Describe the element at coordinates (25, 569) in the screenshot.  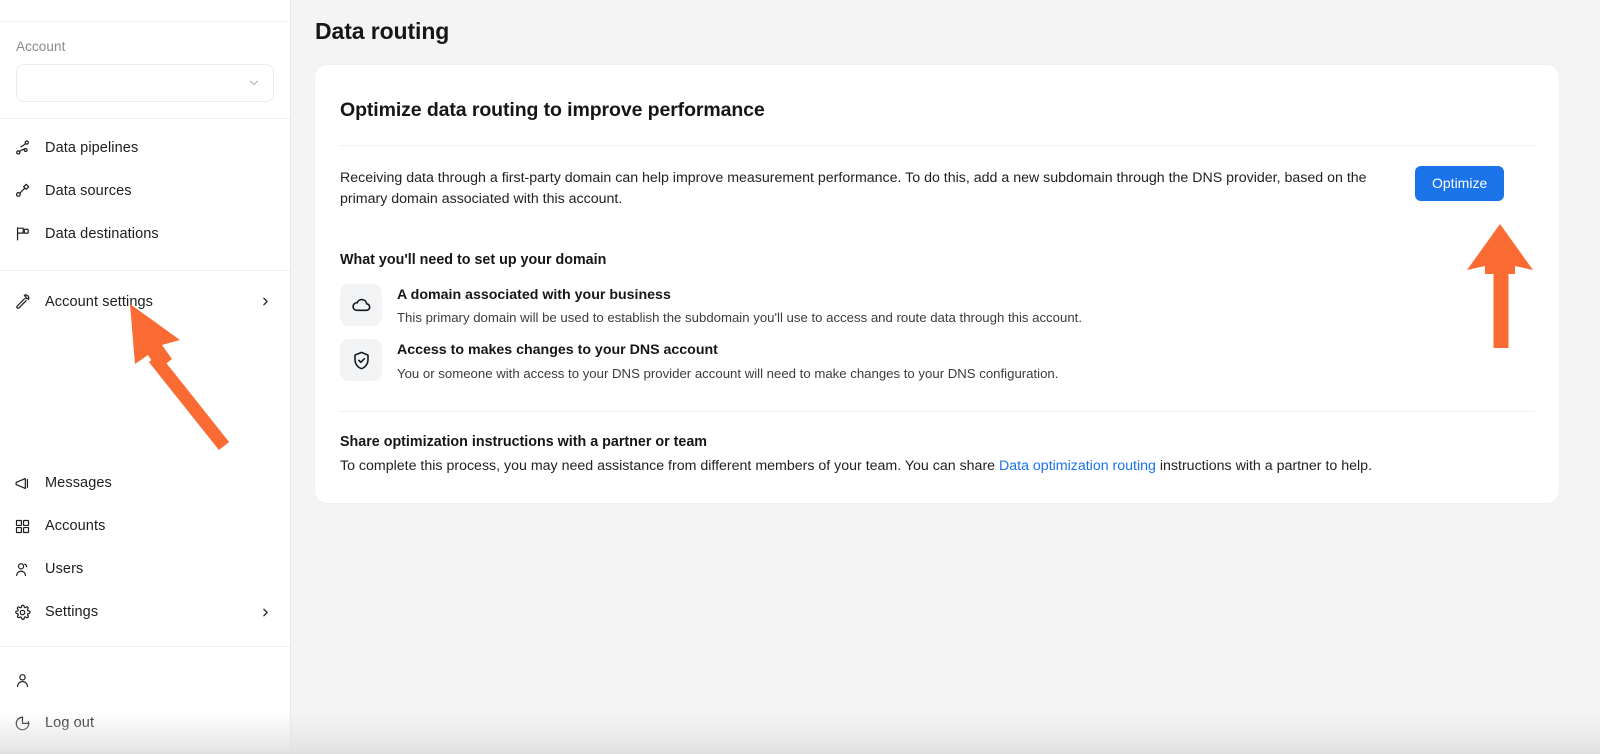
I see `users-icon` at that location.